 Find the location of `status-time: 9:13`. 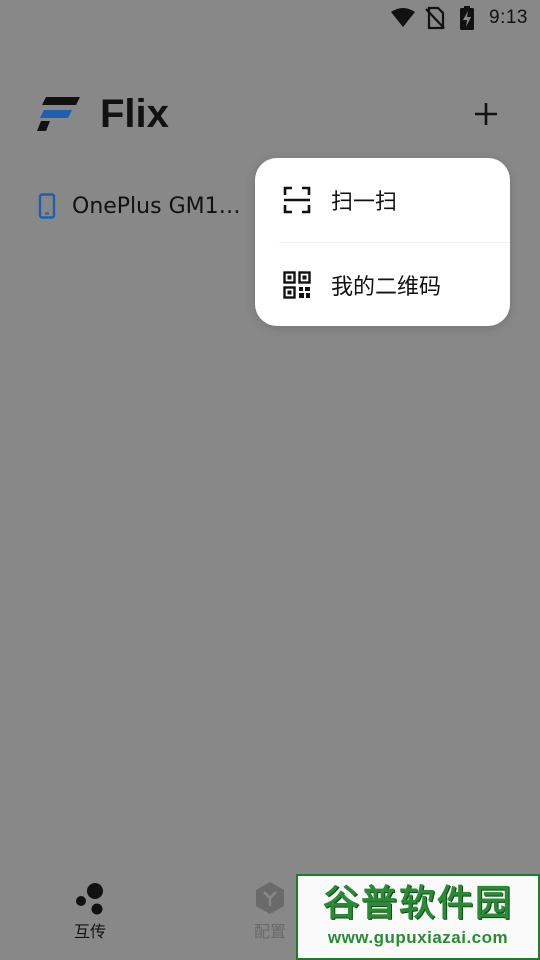

status-time: 9:13 is located at coordinates (508, 17).